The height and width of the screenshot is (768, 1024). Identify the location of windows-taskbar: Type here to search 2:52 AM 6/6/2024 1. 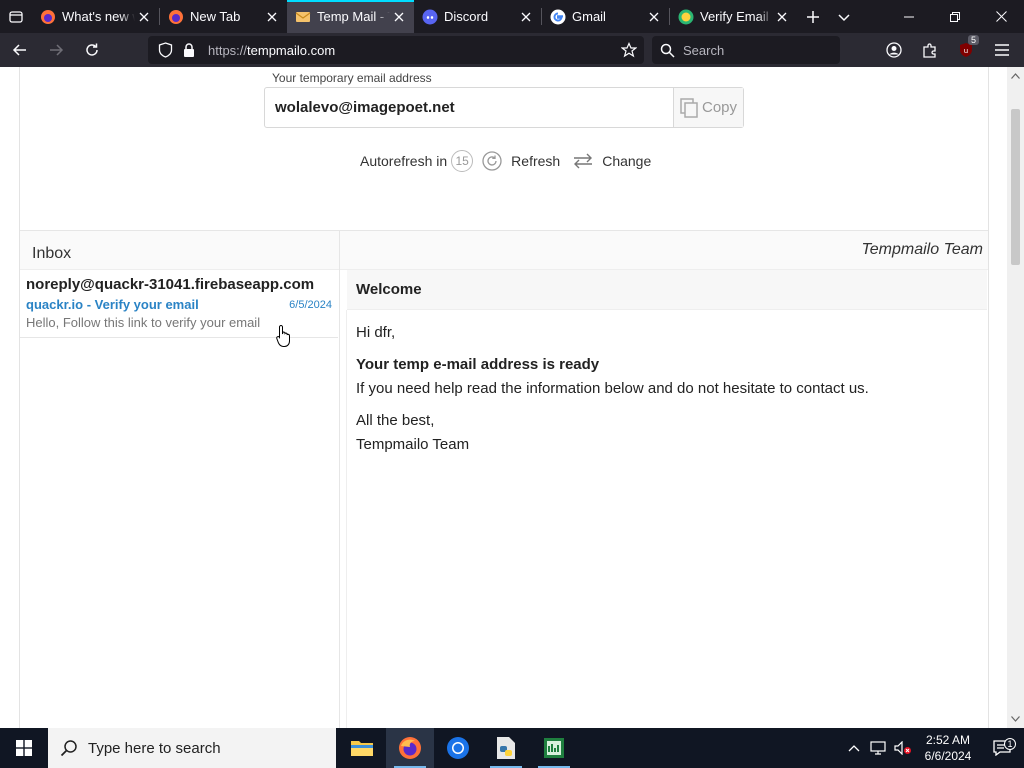
(512, 748).